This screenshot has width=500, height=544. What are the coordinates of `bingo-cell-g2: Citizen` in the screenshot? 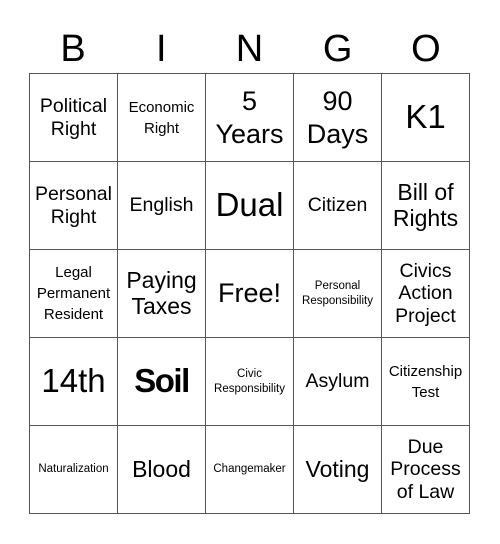 It's located at (338, 206).